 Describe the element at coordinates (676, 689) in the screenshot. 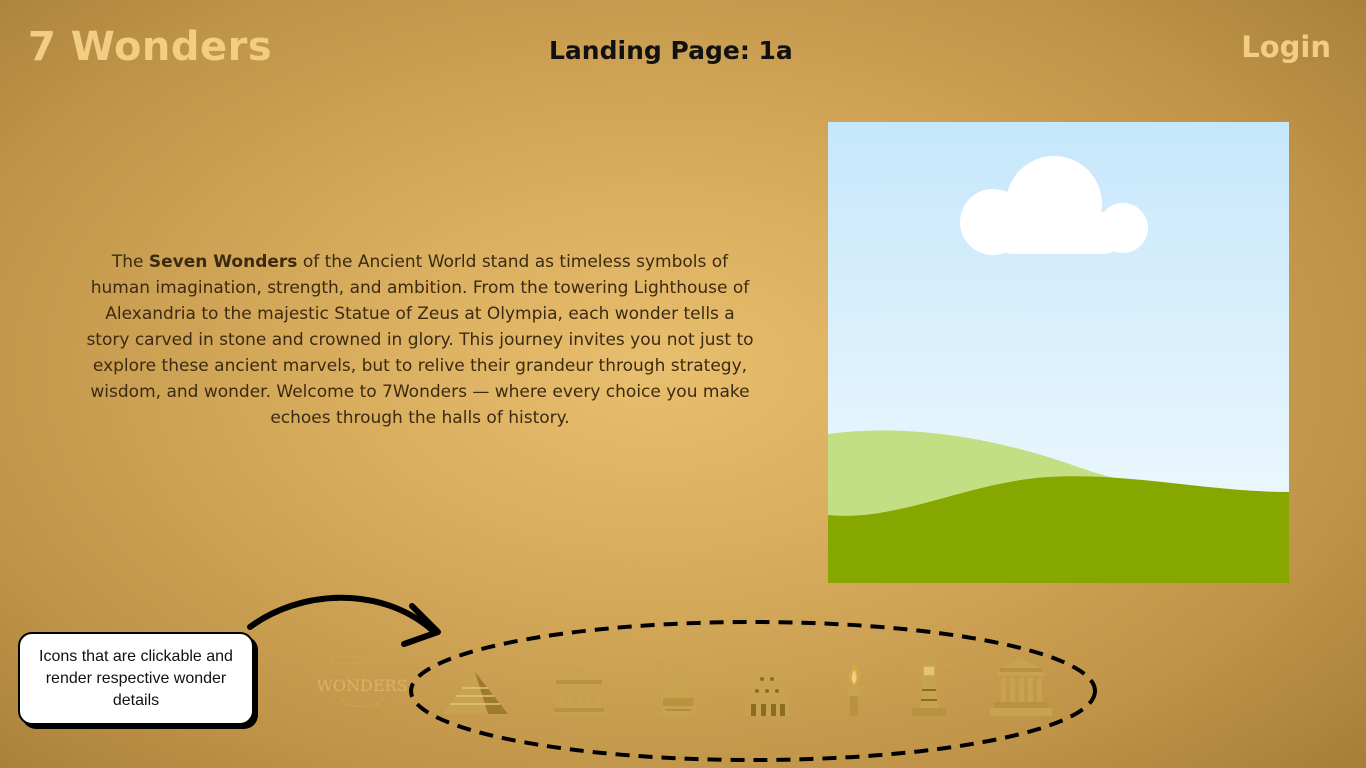

I see `statue-of-zeus-icon` at that location.